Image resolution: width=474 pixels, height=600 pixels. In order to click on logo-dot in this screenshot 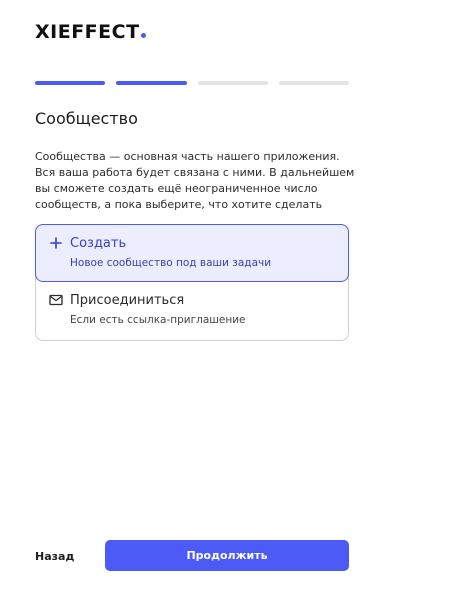, I will do `click(143, 35)`.